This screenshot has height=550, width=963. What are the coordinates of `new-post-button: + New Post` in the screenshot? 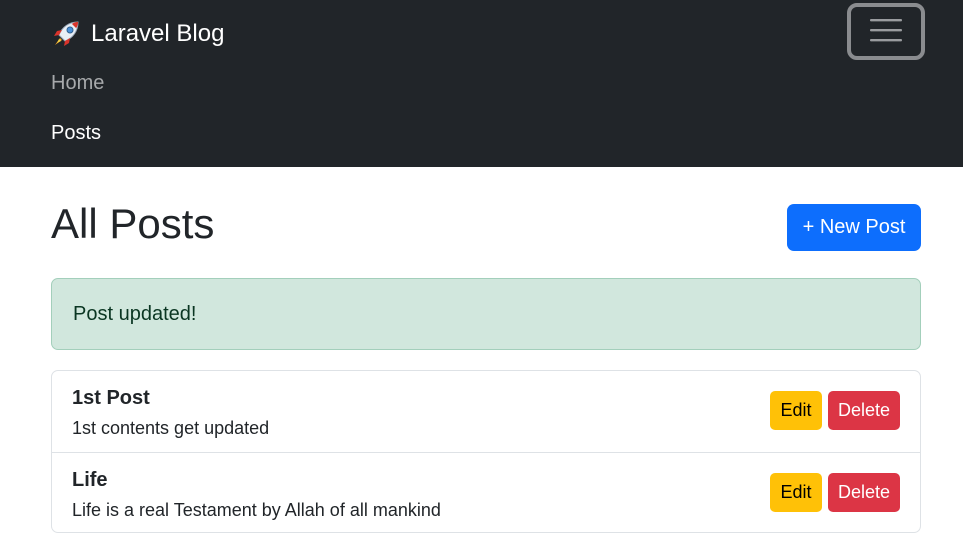 It's located at (854, 227).